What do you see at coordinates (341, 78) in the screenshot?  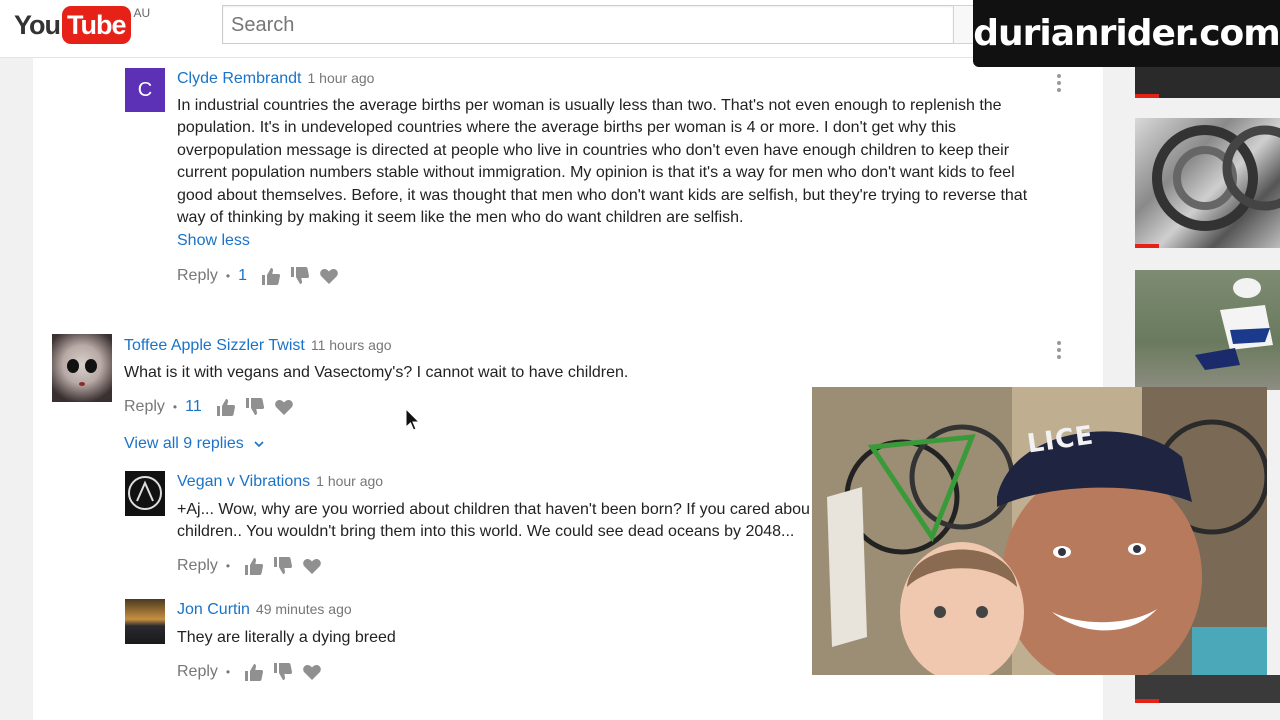 I see `comment-time: 1 hour ago` at bounding box center [341, 78].